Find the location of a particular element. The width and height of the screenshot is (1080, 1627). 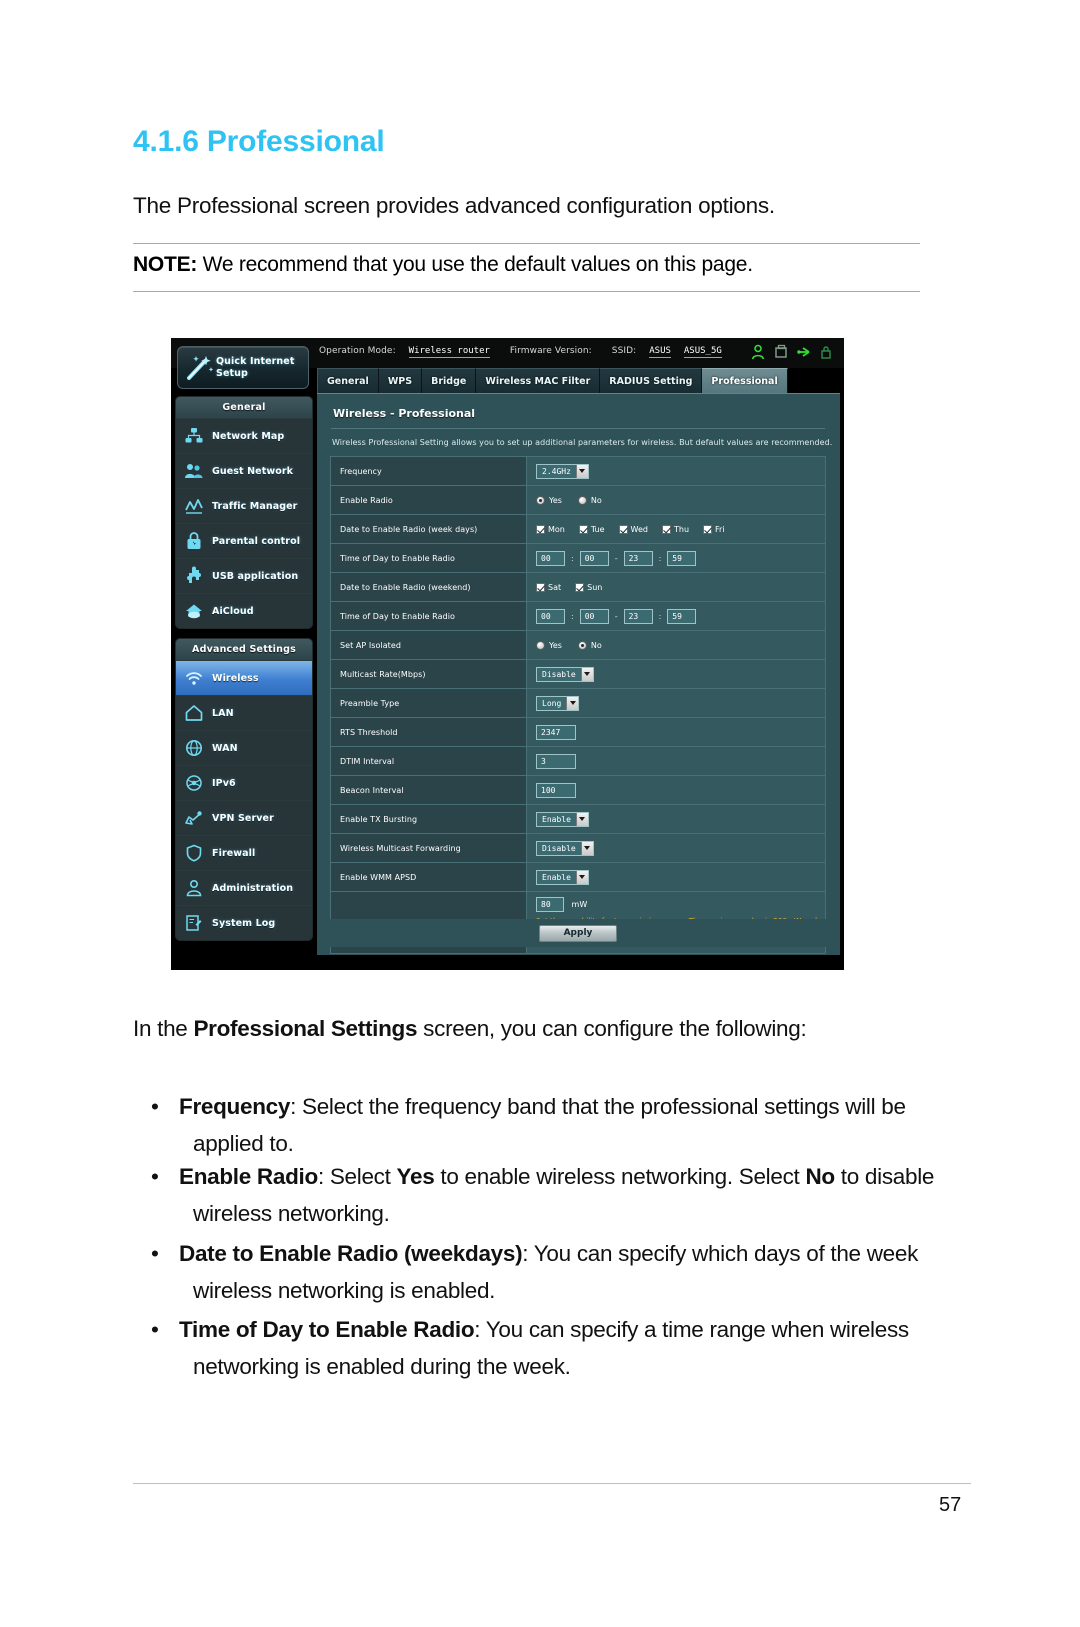

checkbox-tue-label: Tue is located at coordinates (597, 529).